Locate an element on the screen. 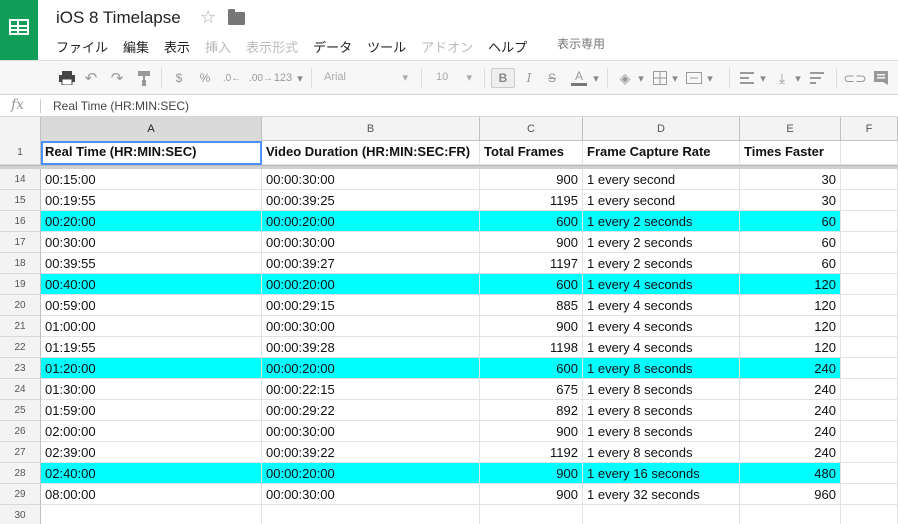 This screenshot has width=898, height=524. cell-e16: 60 is located at coordinates (790, 221).